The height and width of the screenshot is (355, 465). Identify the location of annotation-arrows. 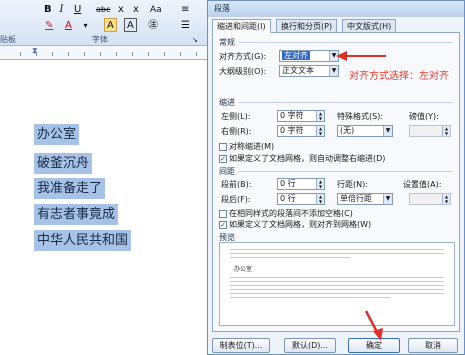
(361, 196).